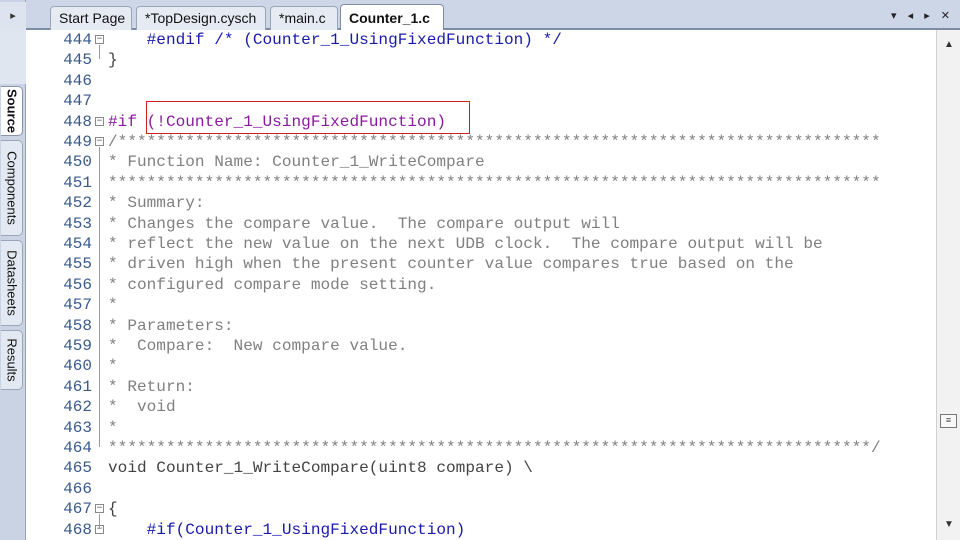 Image resolution: width=960 pixels, height=540 pixels. What do you see at coordinates (77, 346) in the screenshot?
I see `line-number: 459` at bounding box center [77, 346].